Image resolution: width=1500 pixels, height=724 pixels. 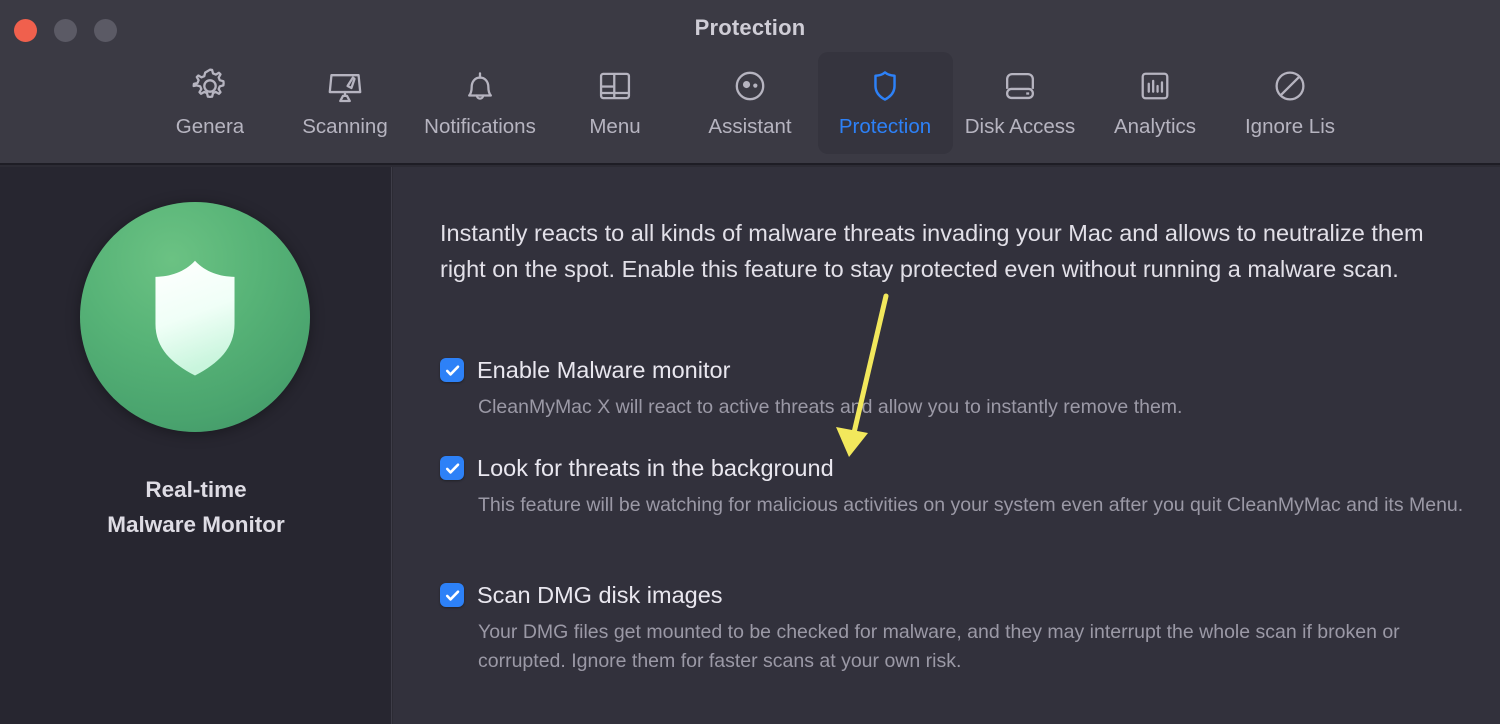 I want to click on page-title: Protection, so click(x=750, y=27).